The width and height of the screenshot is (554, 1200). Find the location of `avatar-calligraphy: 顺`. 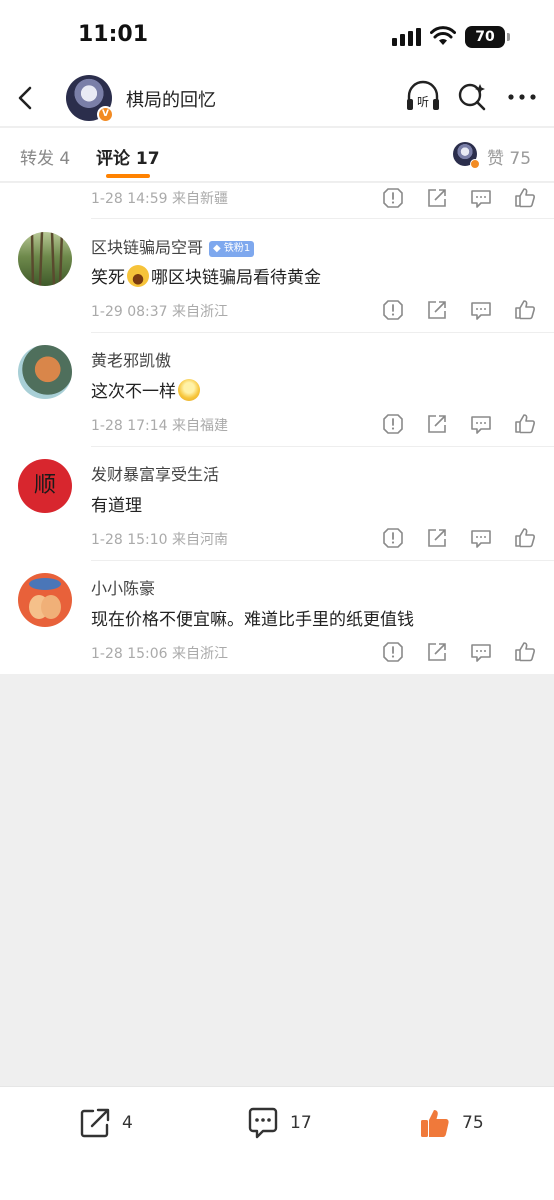

avatar-calligraphy: 顺 is located at coordinates (44, 485).